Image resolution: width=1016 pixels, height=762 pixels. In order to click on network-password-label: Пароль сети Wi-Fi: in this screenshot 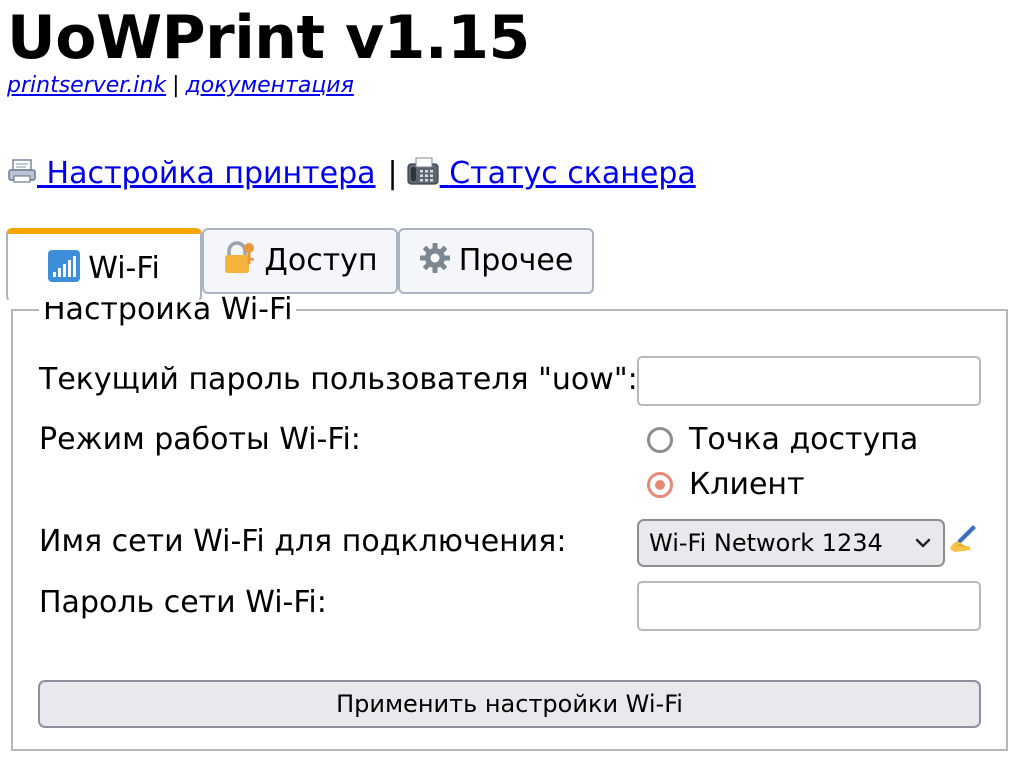, I will do `click(183, 602)`.